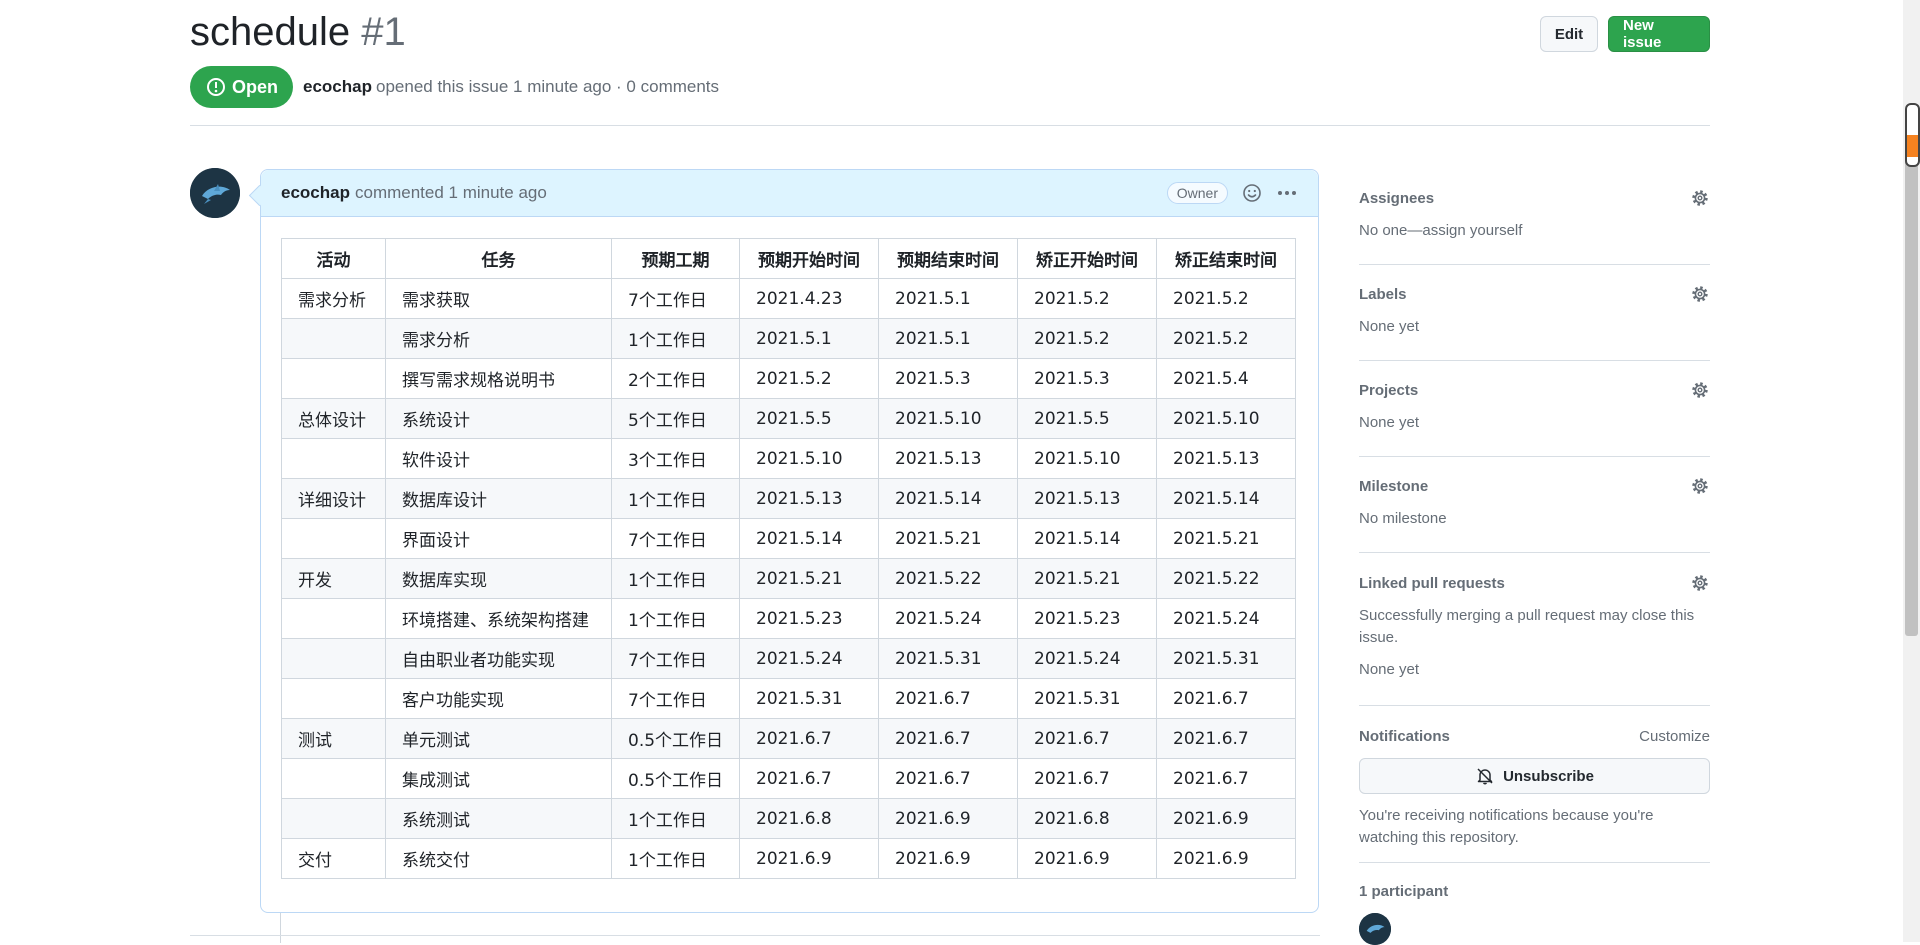 The height and width of the screenshot is (945, 1920). What do you see at coordinates (809, 618) in the screenshot?
I see `table-cell: 2021.5.23` at bounding box center [809, 618].